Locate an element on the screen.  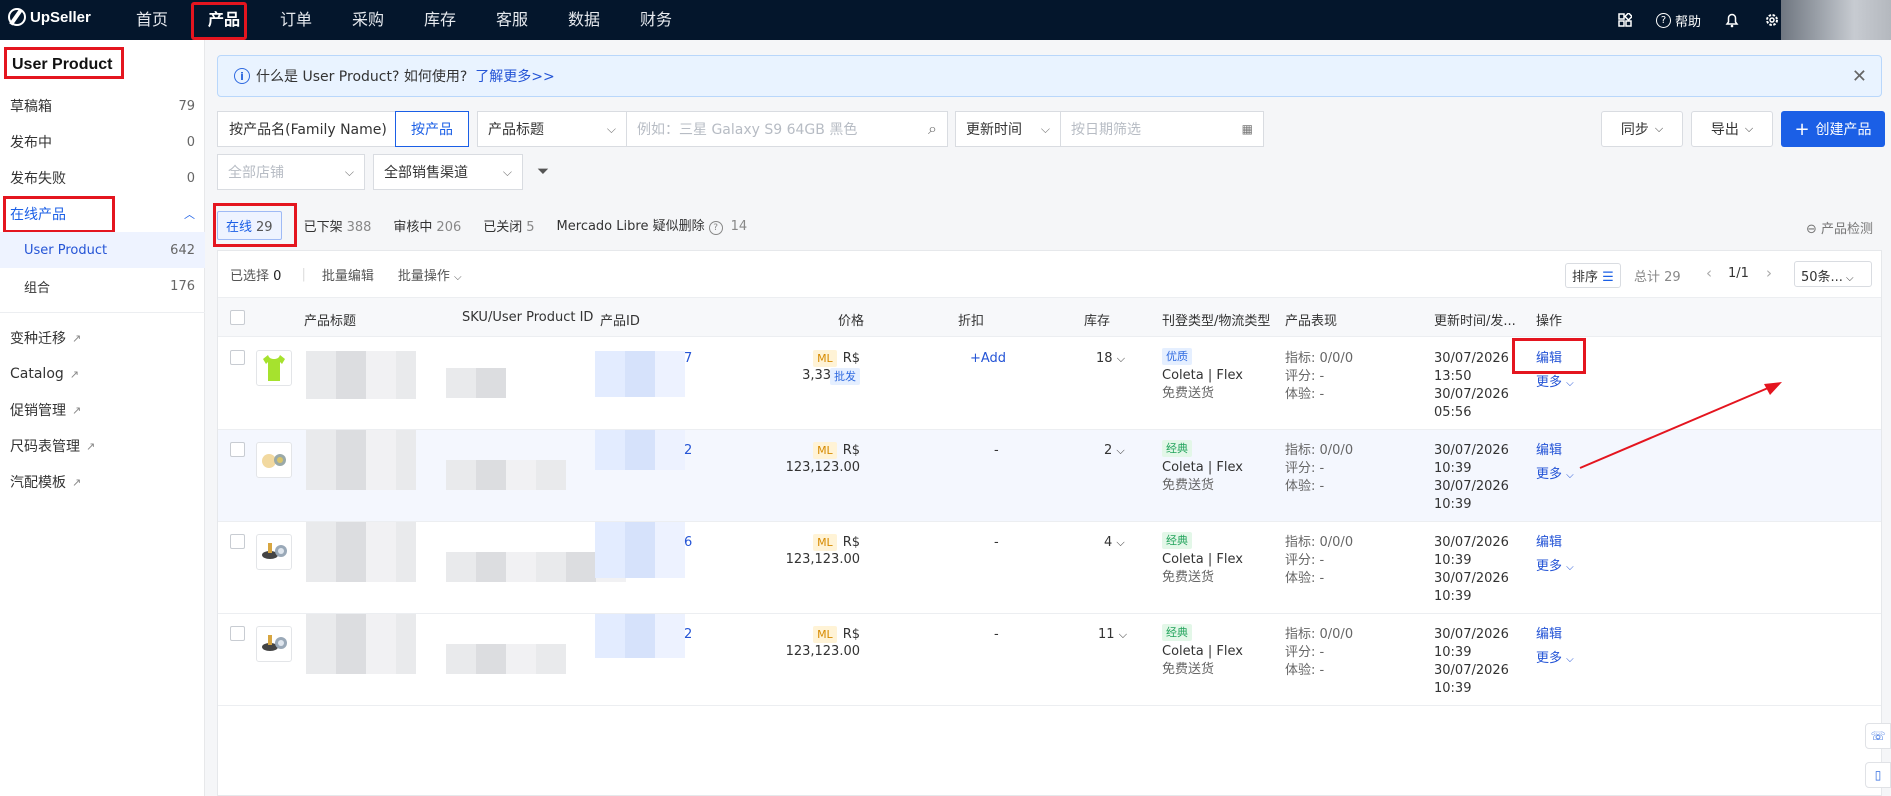
channel-select: 全部销售渠道 ⌵ is located at coordinates (448, 172).